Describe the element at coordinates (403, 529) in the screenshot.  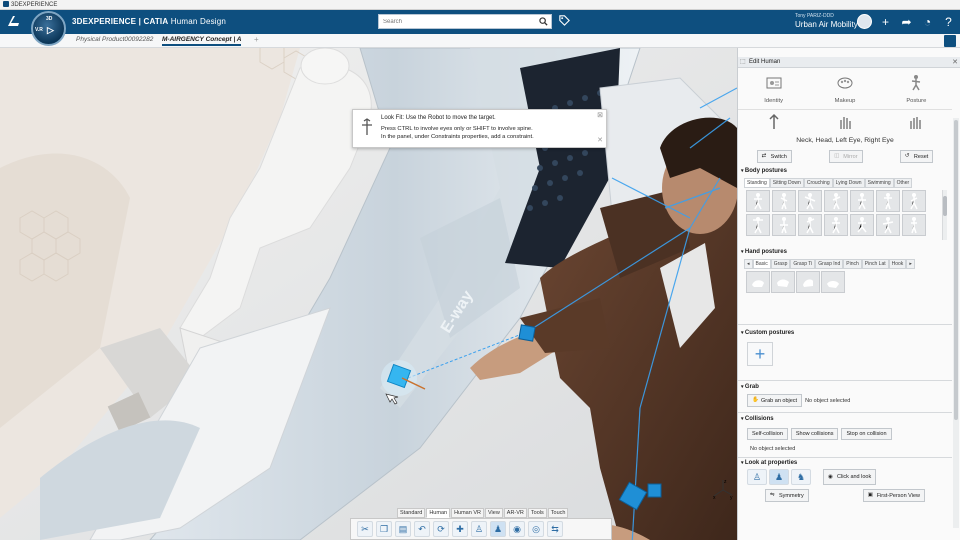
I see `paste-icon: ▤` at that location.